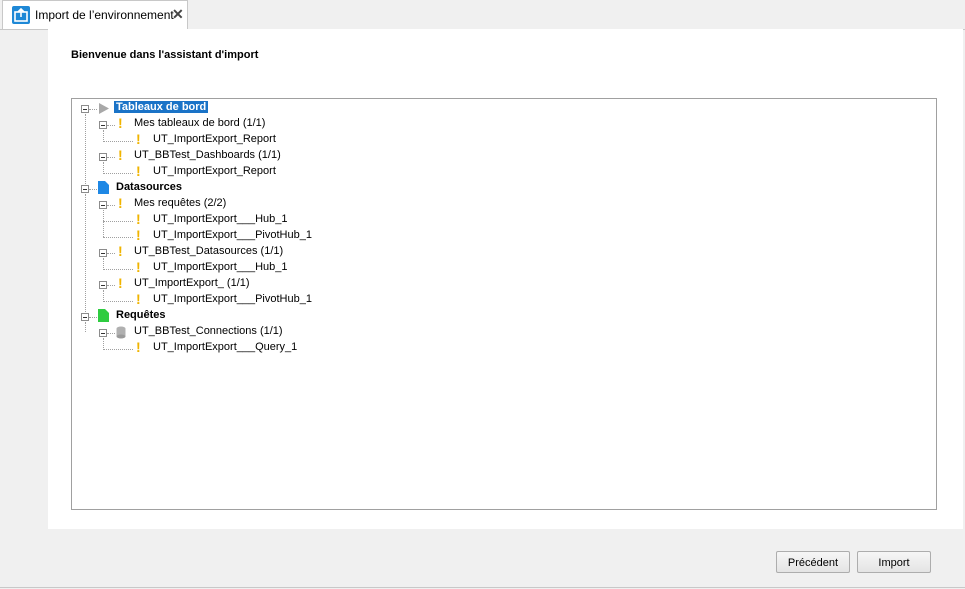 The image size is (965, 589). What do you see at coordinates (192, 283) in the screenshot?
I see `tree-node: UT_ImportExport_ (1/1)` at bounding box center [192, 283].